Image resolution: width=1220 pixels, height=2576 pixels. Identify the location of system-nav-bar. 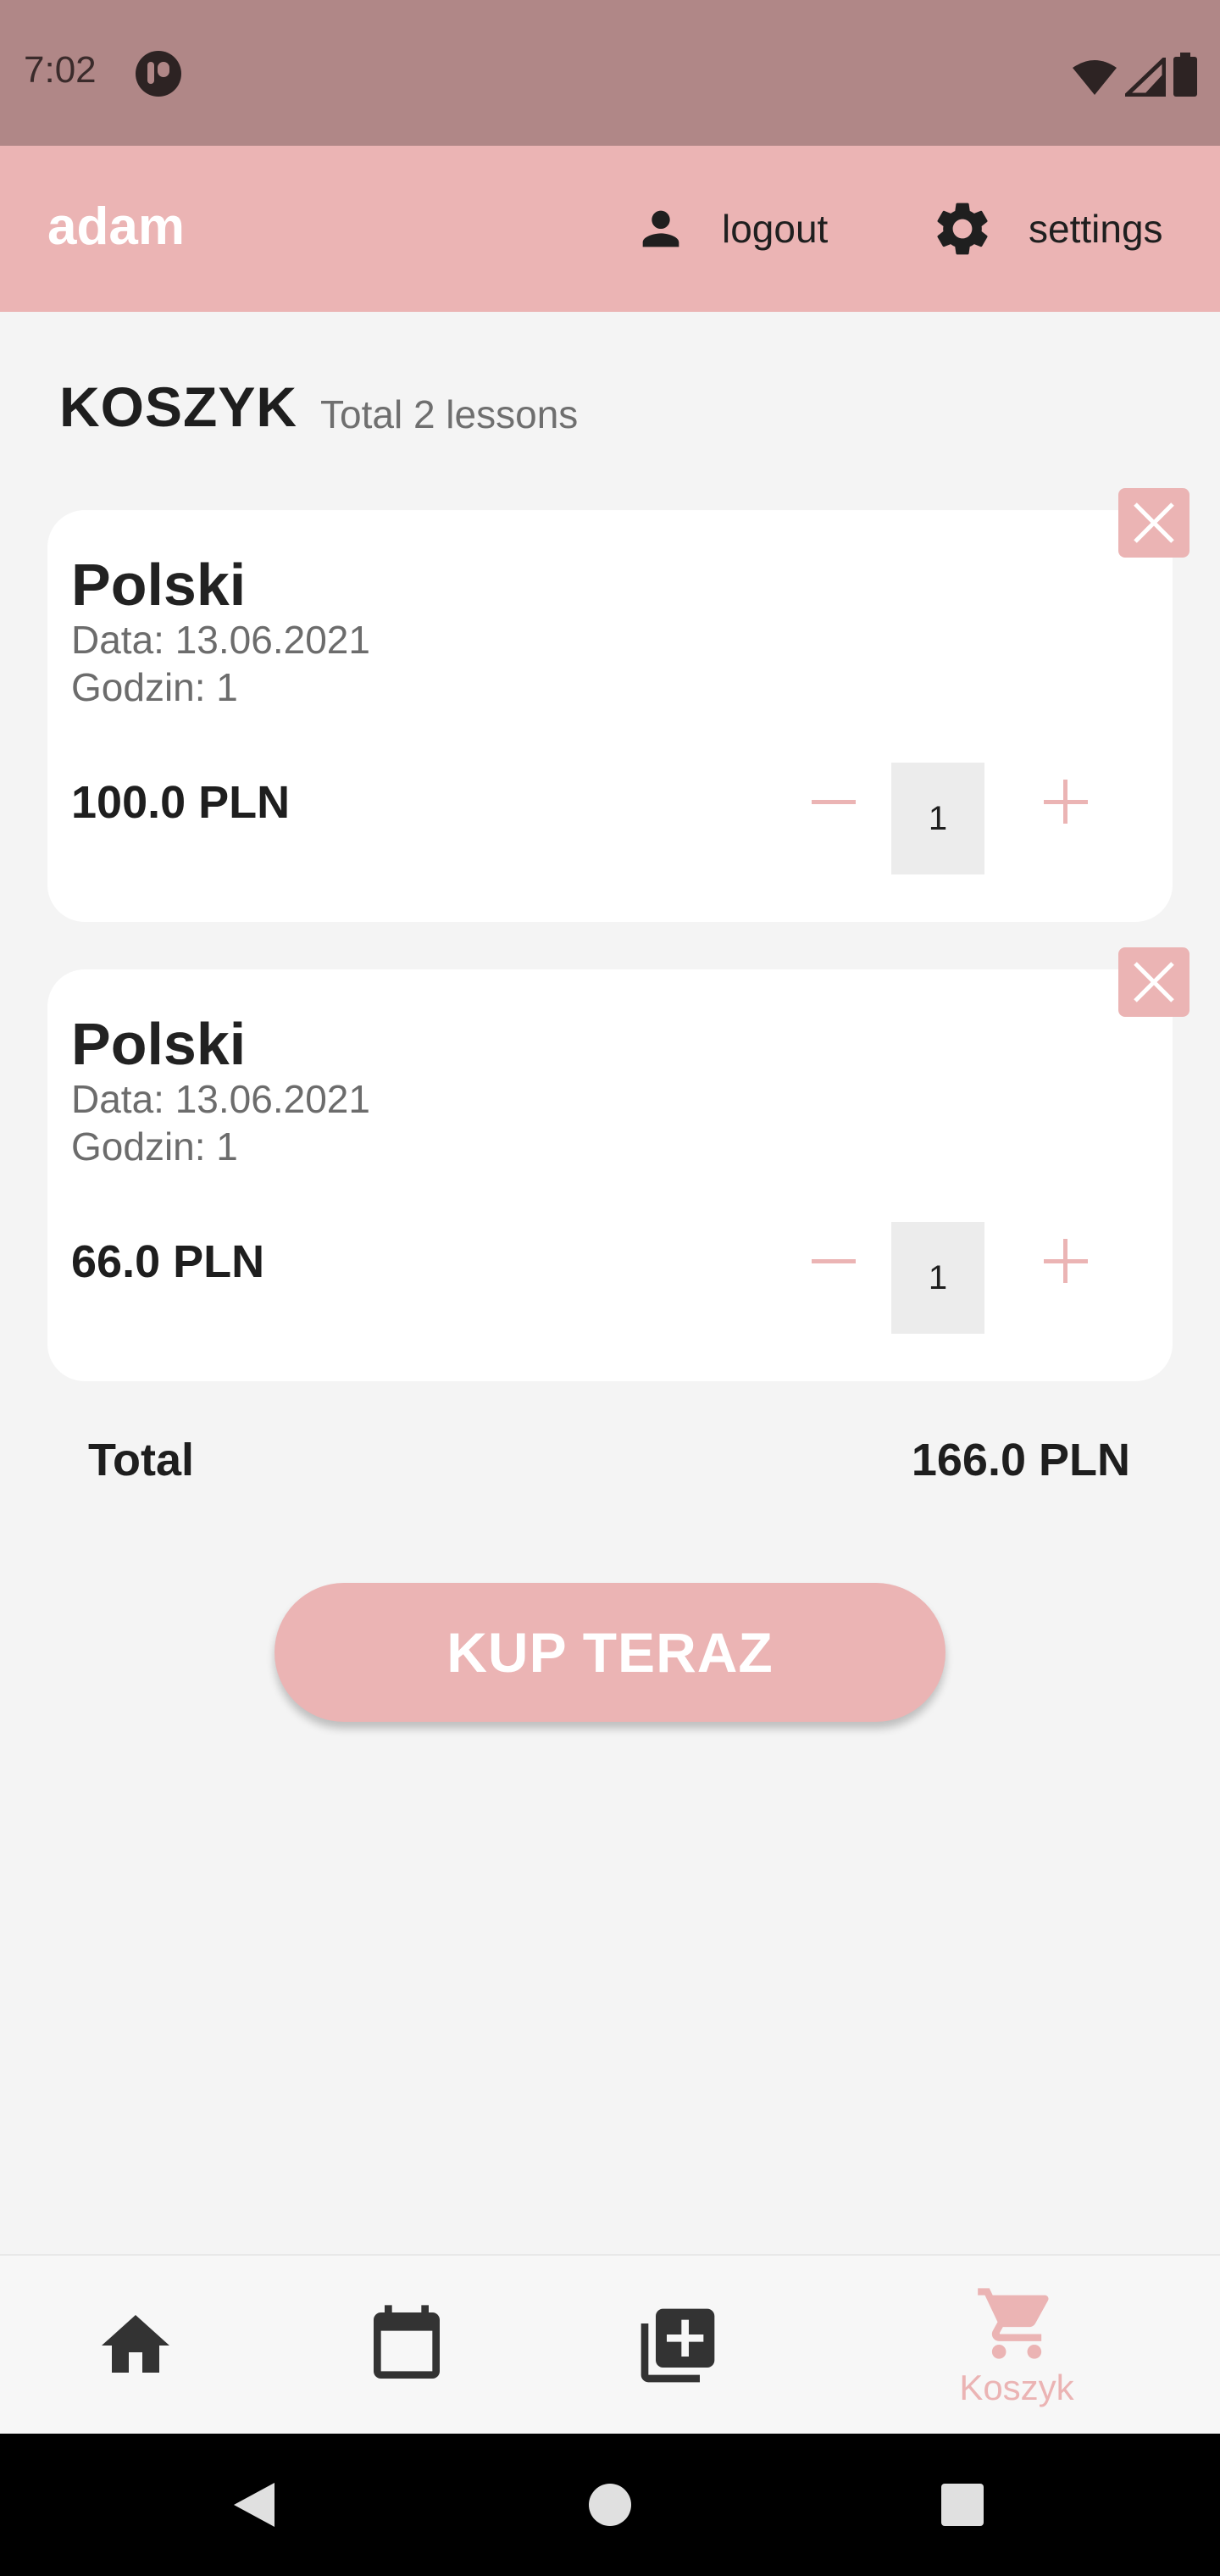
(610, 2505).